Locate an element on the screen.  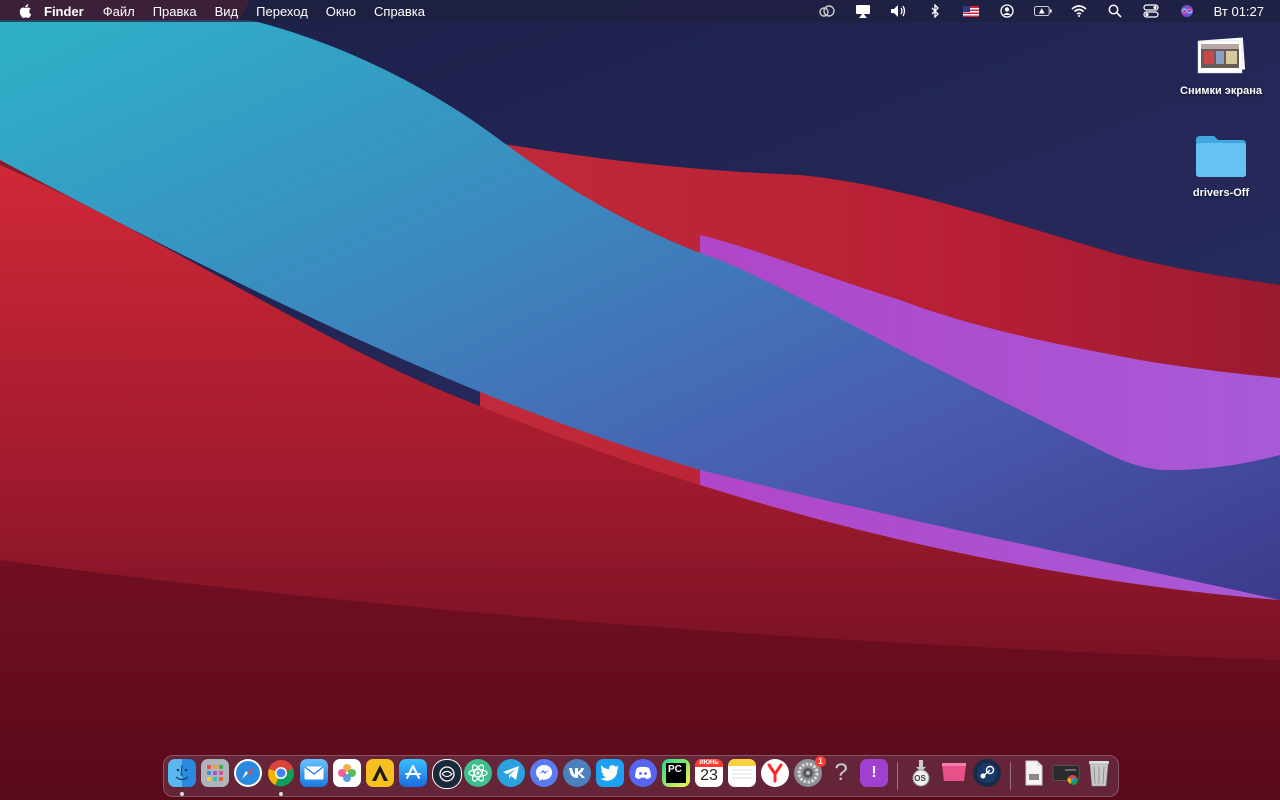
dock-calendar-icon: ИЮНЬ 23 is located at coordinates (709, 773).